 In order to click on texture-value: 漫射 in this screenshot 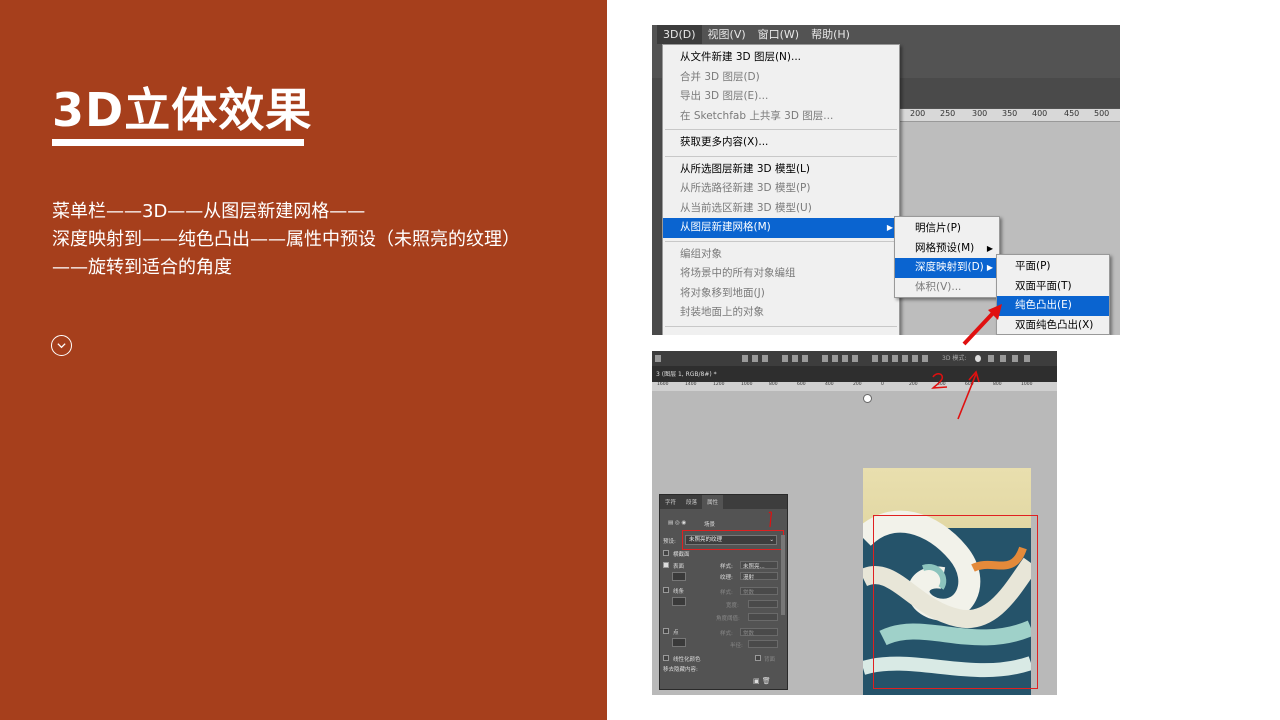, I will do `click(749, 578)`.